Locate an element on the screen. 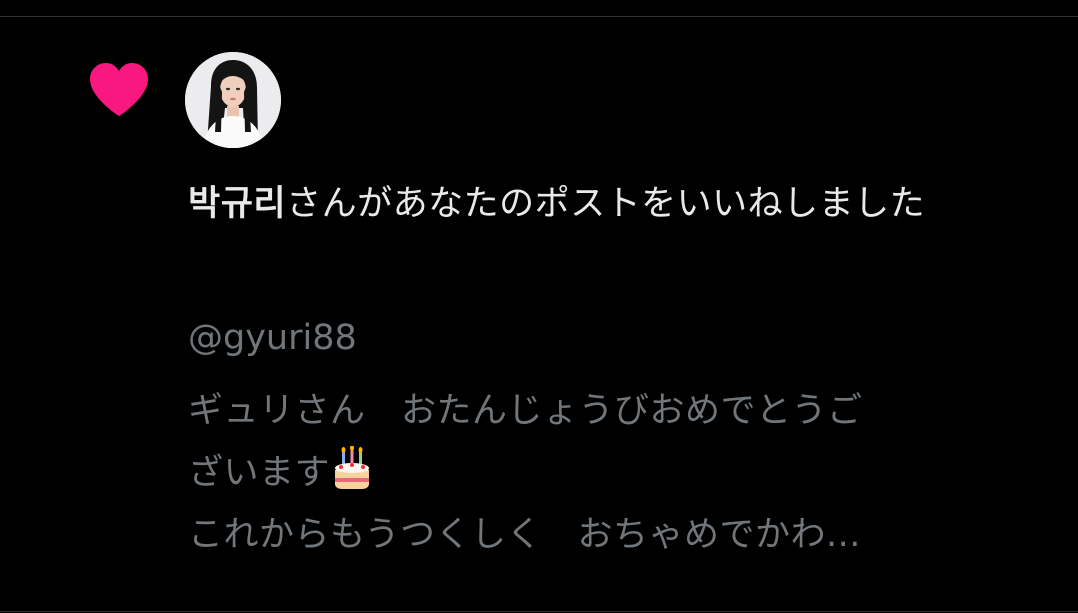 Image resolution: width=1078 pixels, height=613 pixels. avatar-image is located at coordinates (233, 100).